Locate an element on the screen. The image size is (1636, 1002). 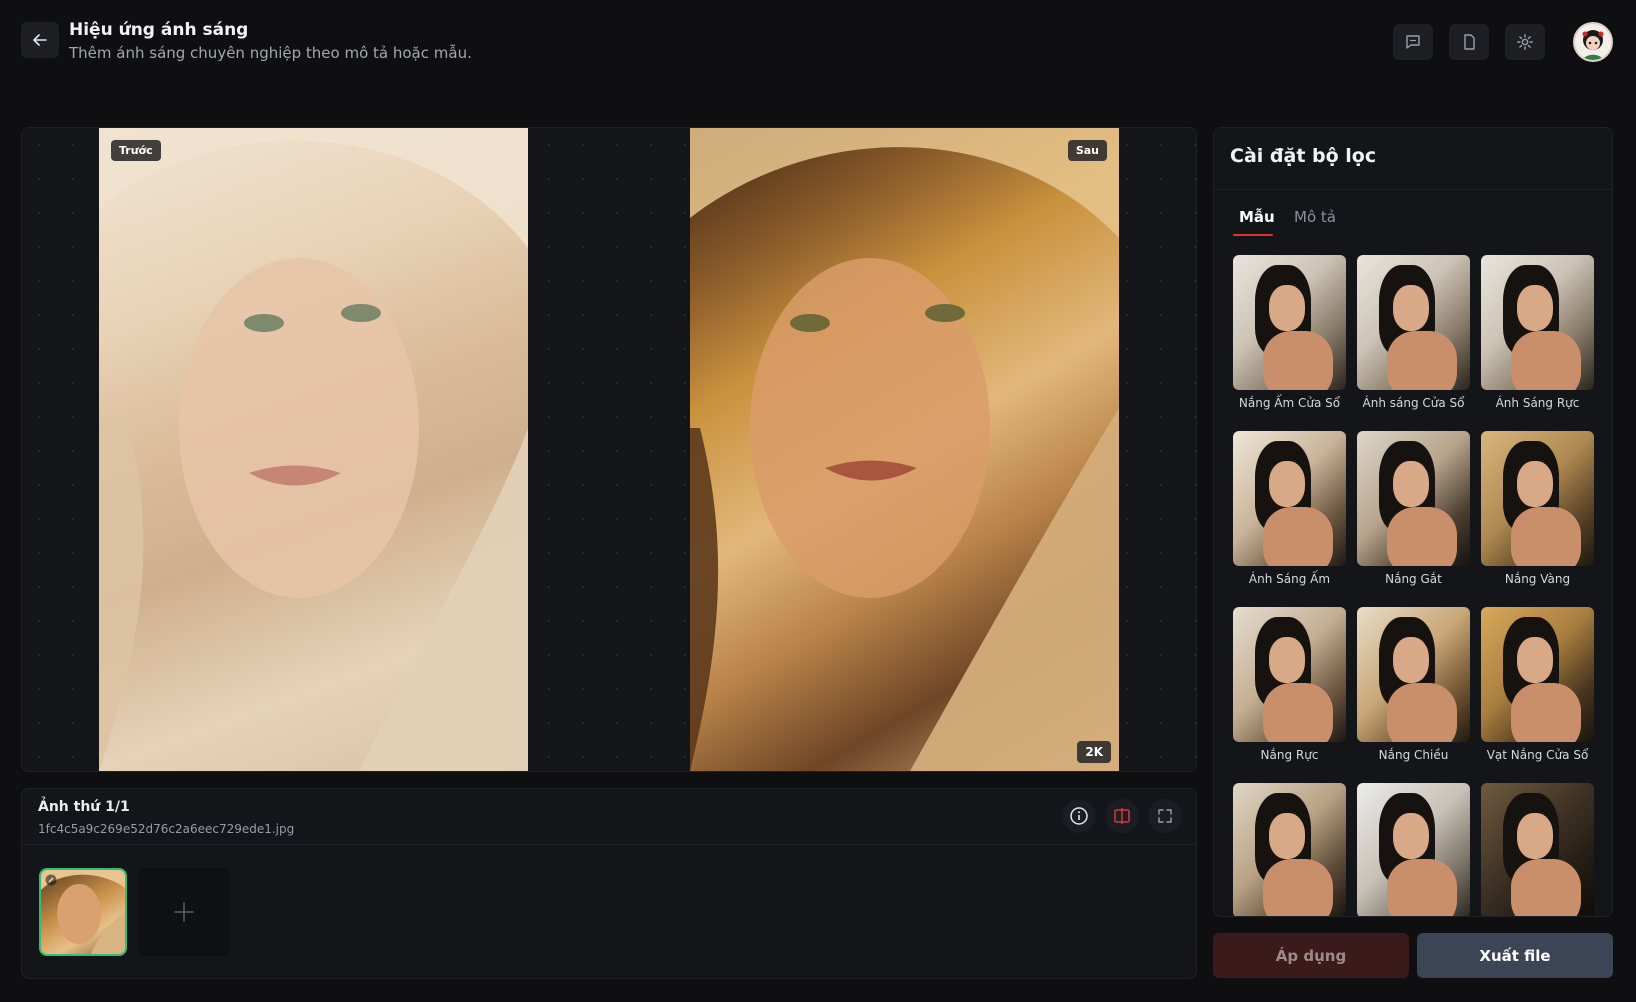
tab-description: Mô tả is located at coordinates (1315, 217).